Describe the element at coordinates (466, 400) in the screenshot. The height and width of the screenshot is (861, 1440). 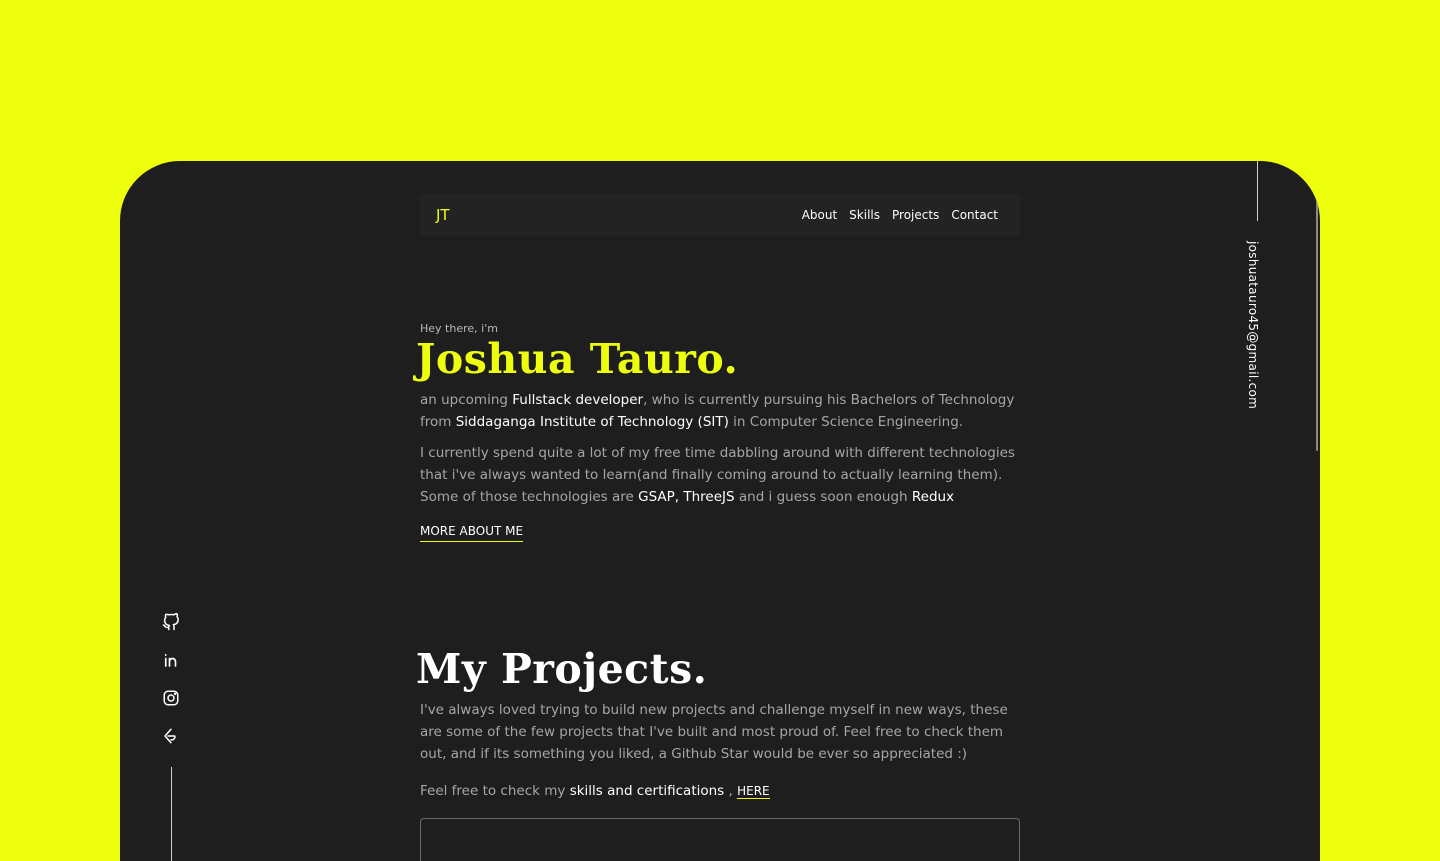
I see `intro-text-1: an upcoming` at that location.